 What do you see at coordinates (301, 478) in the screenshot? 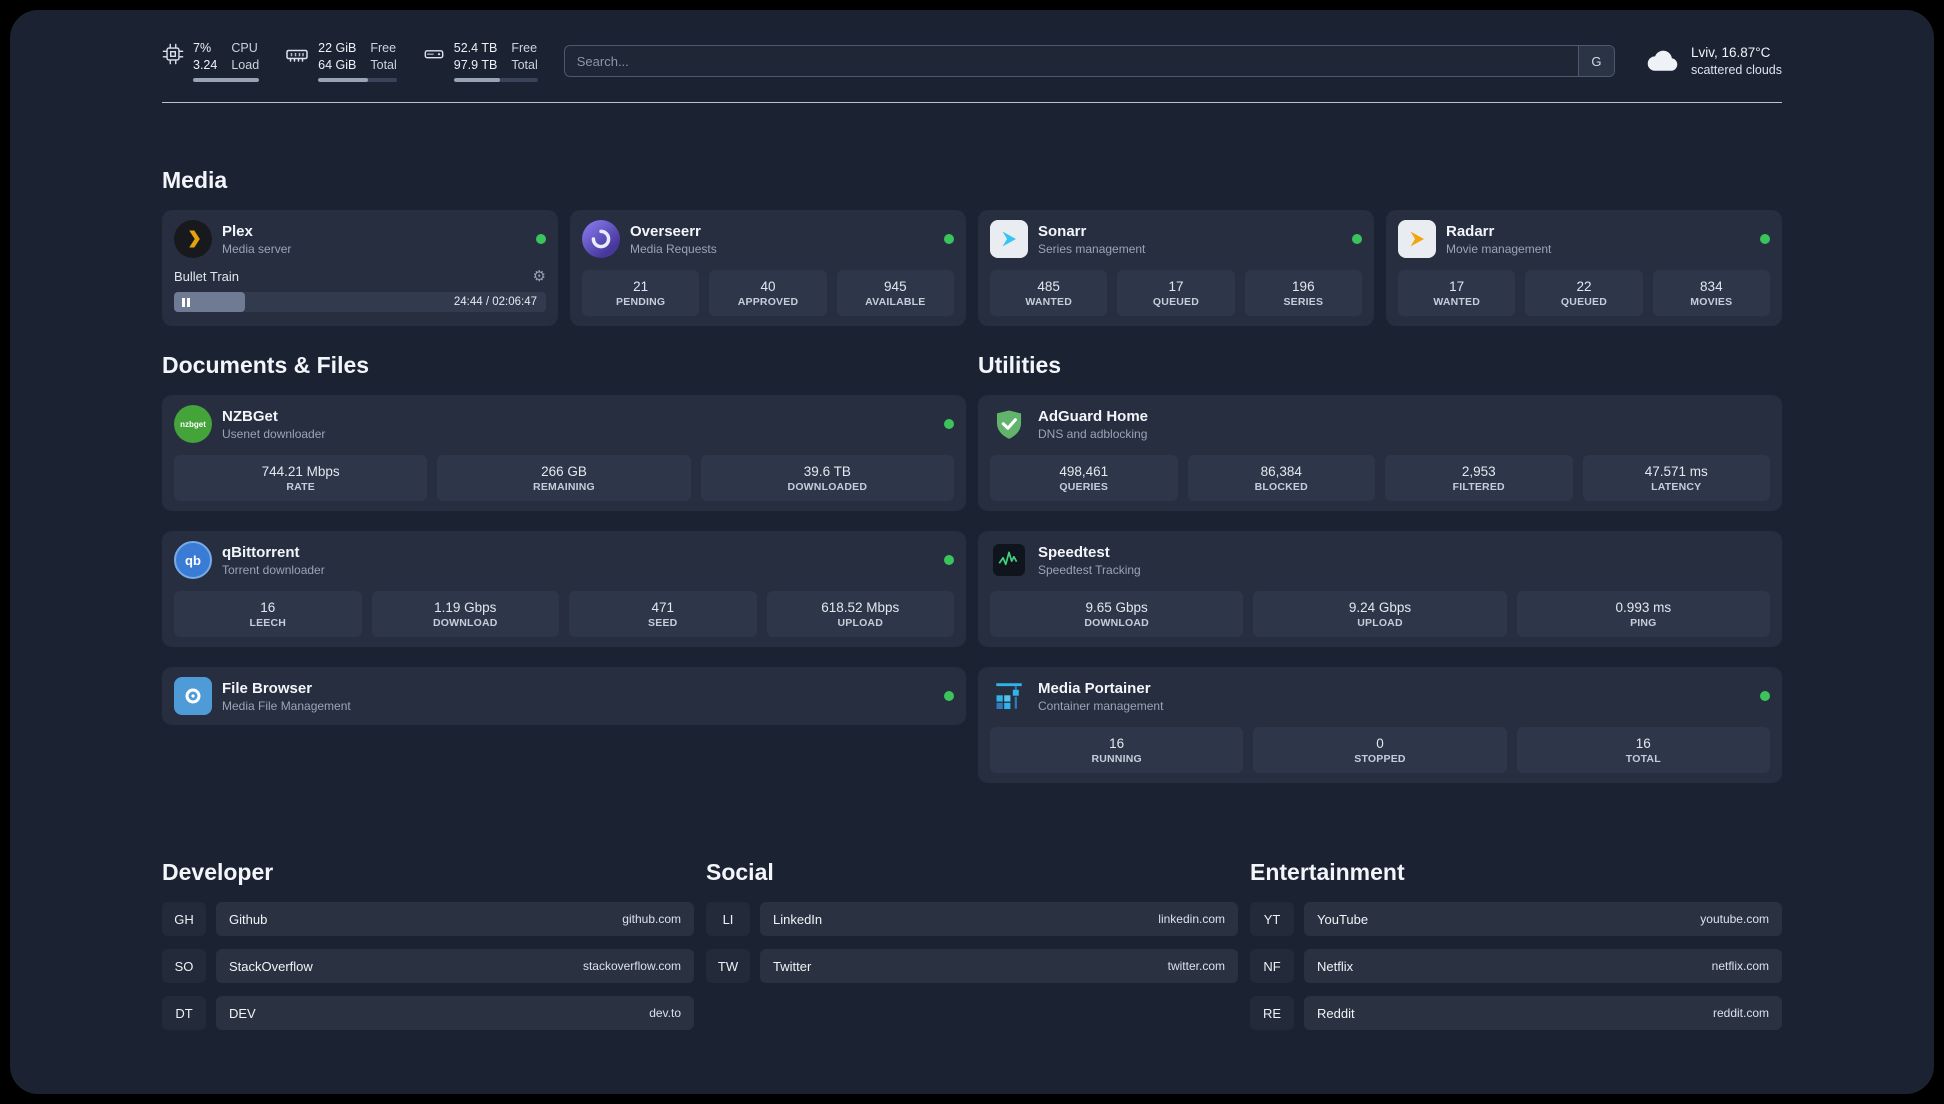
I see `stat-rate: 744.21 Mbps RATE` at bounding box center [301, 478].